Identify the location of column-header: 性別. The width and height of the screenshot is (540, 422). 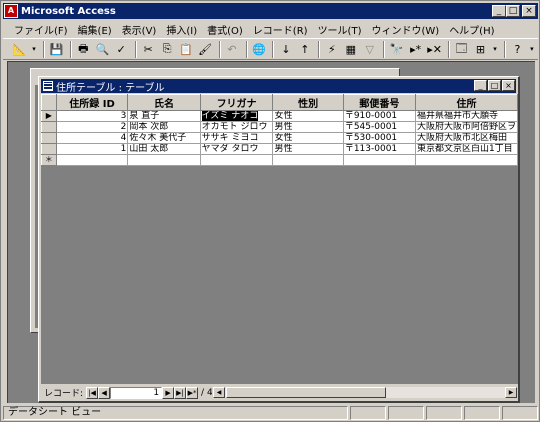
(308, 102).